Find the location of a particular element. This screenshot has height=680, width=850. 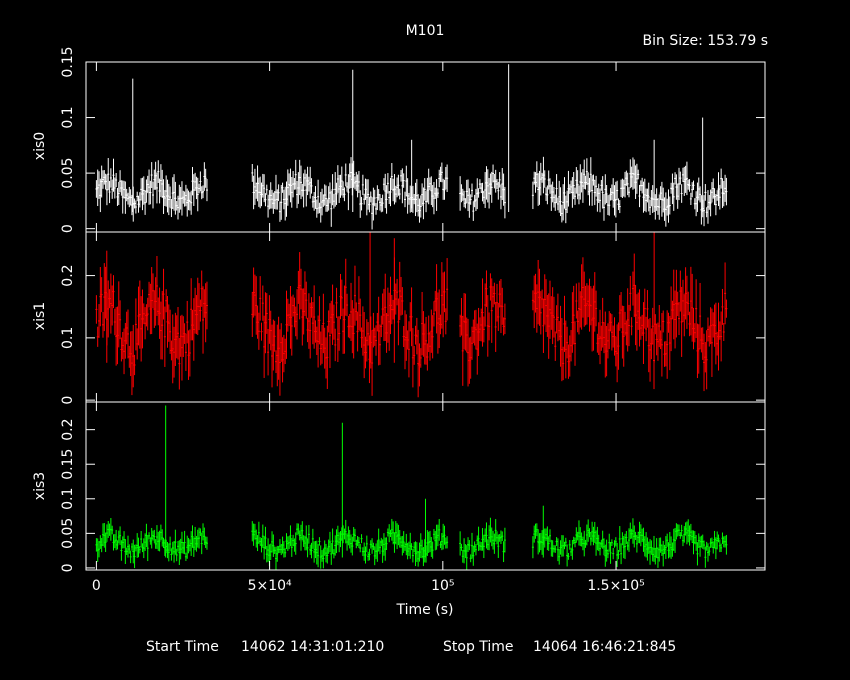

xis1-ytick-label: 0.1 is located at coordinates (68, 338).